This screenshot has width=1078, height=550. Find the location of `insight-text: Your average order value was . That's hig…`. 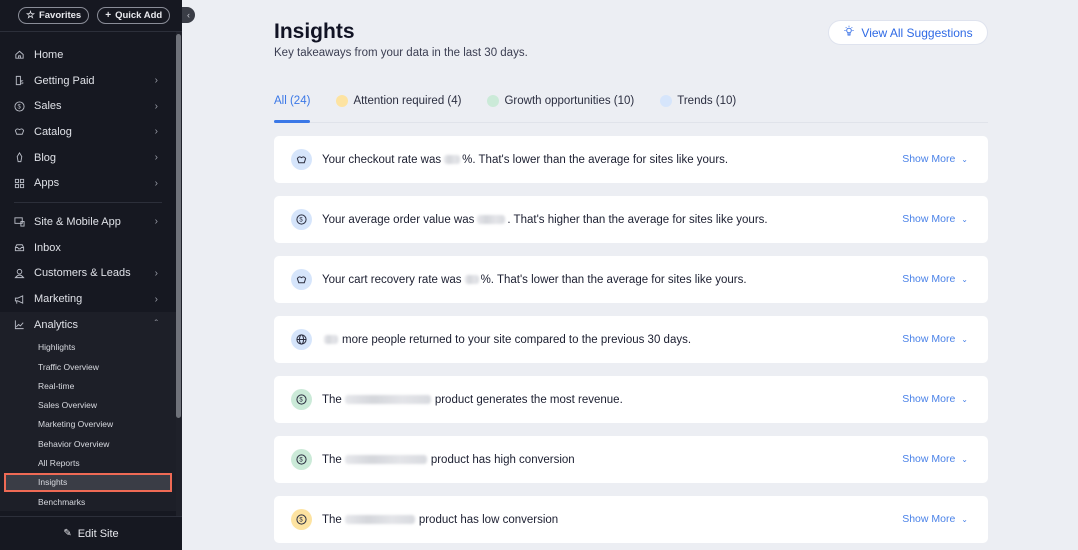

insight-text: Your average order value was . That's hig… is located at coordinates (545, 220).